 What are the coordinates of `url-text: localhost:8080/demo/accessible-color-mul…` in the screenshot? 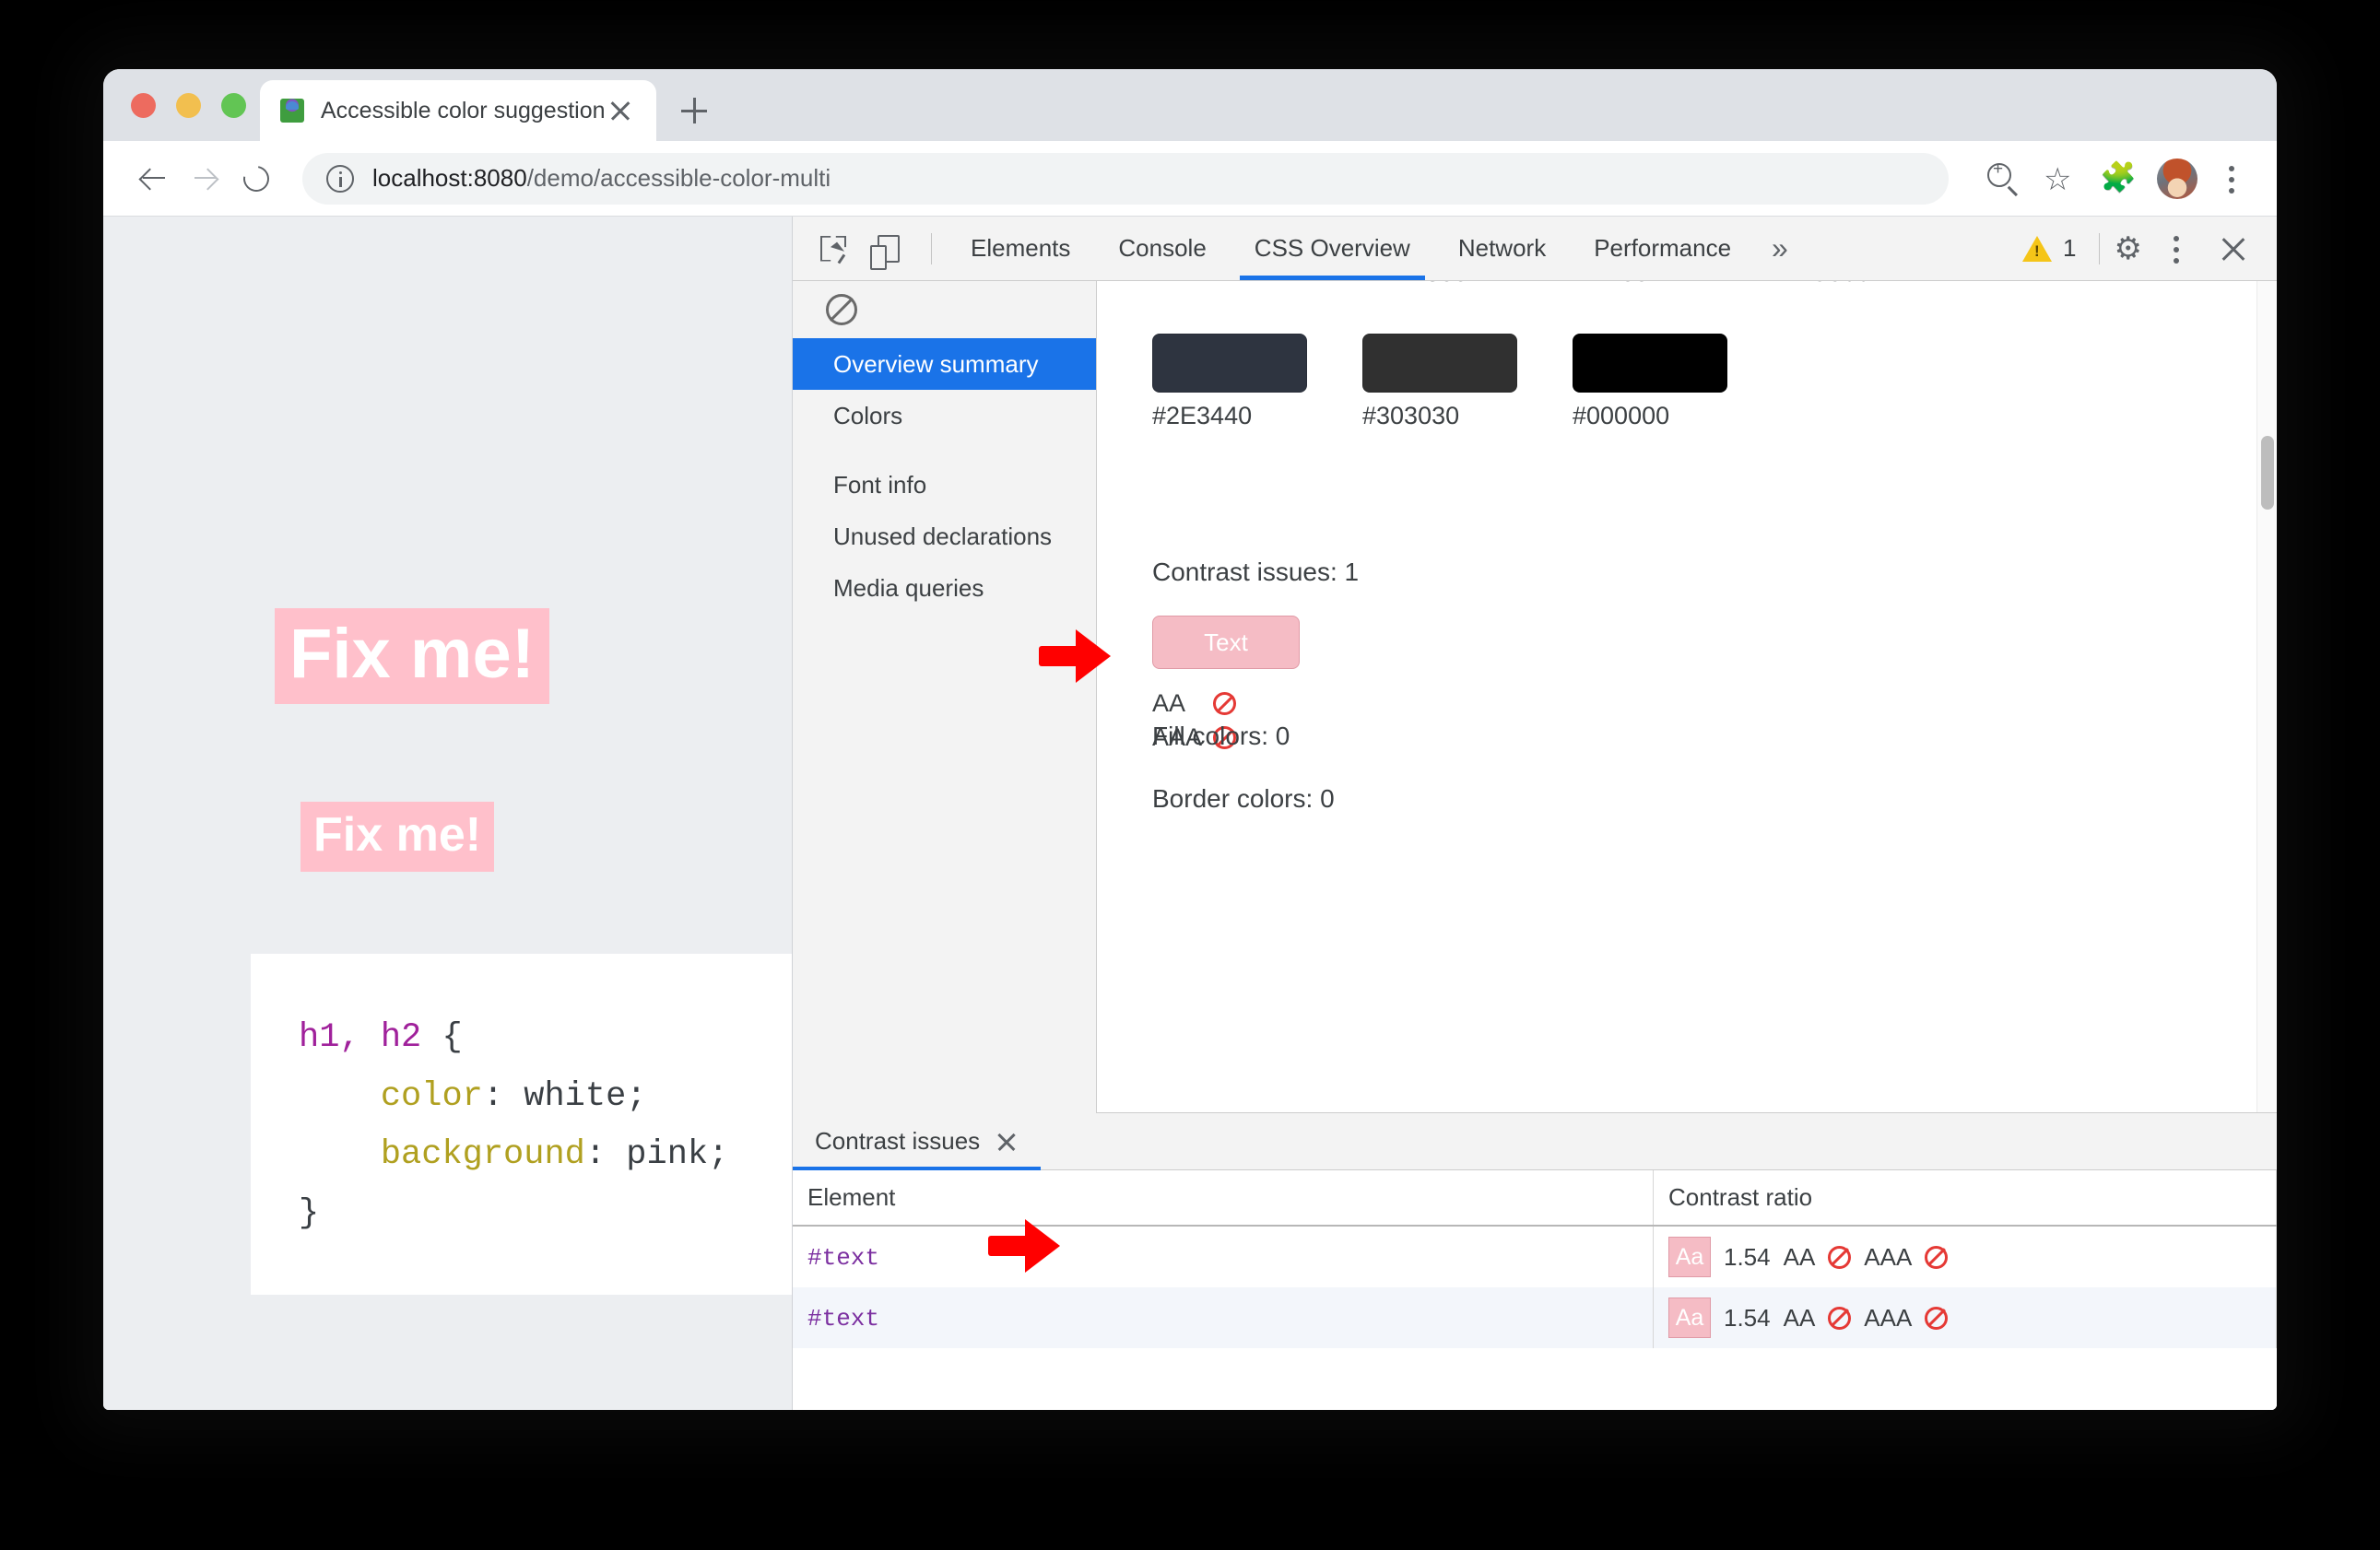 It's located at (601, 178).